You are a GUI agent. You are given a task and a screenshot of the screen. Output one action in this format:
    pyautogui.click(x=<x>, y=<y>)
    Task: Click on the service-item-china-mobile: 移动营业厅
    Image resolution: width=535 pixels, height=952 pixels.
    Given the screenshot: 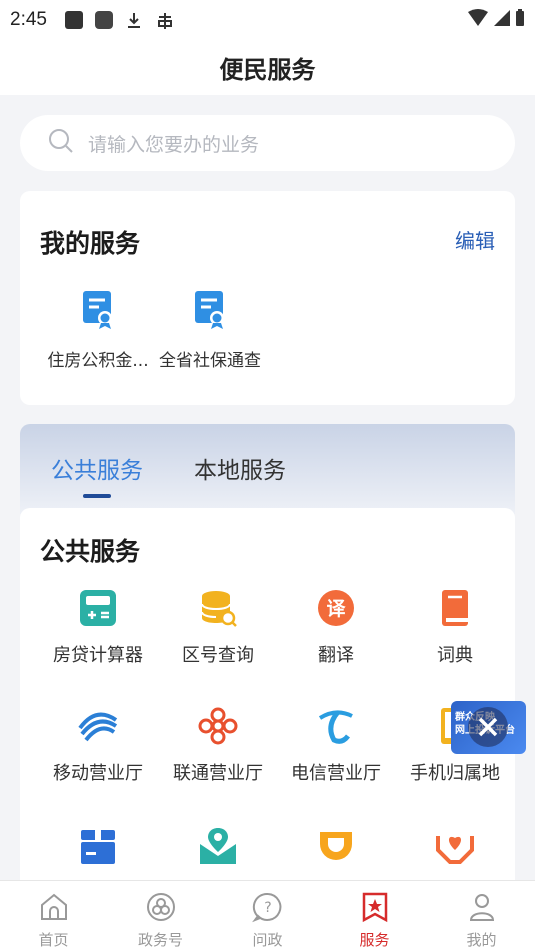 What is the action you would take?
    pyautogui.click(x=98, y=745)
    